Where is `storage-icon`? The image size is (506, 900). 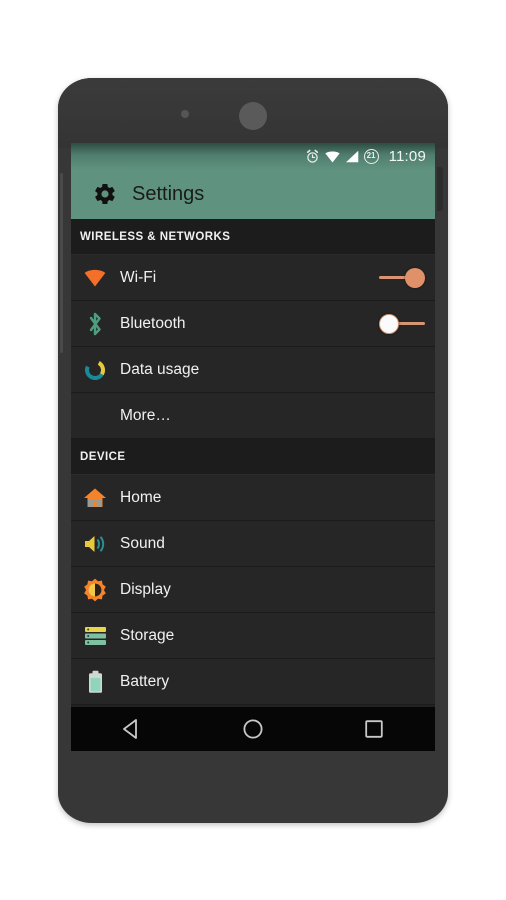 storage-icon is located at coordinates (95, 636).